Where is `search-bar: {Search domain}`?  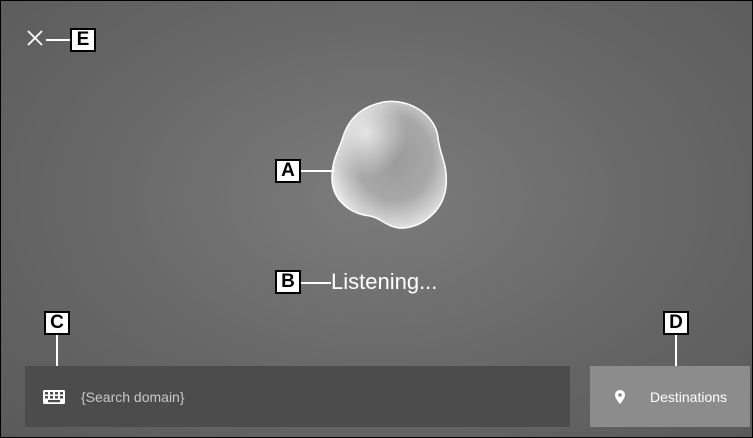 search-bar: {Search domain} is located at coordinates (297, 396).